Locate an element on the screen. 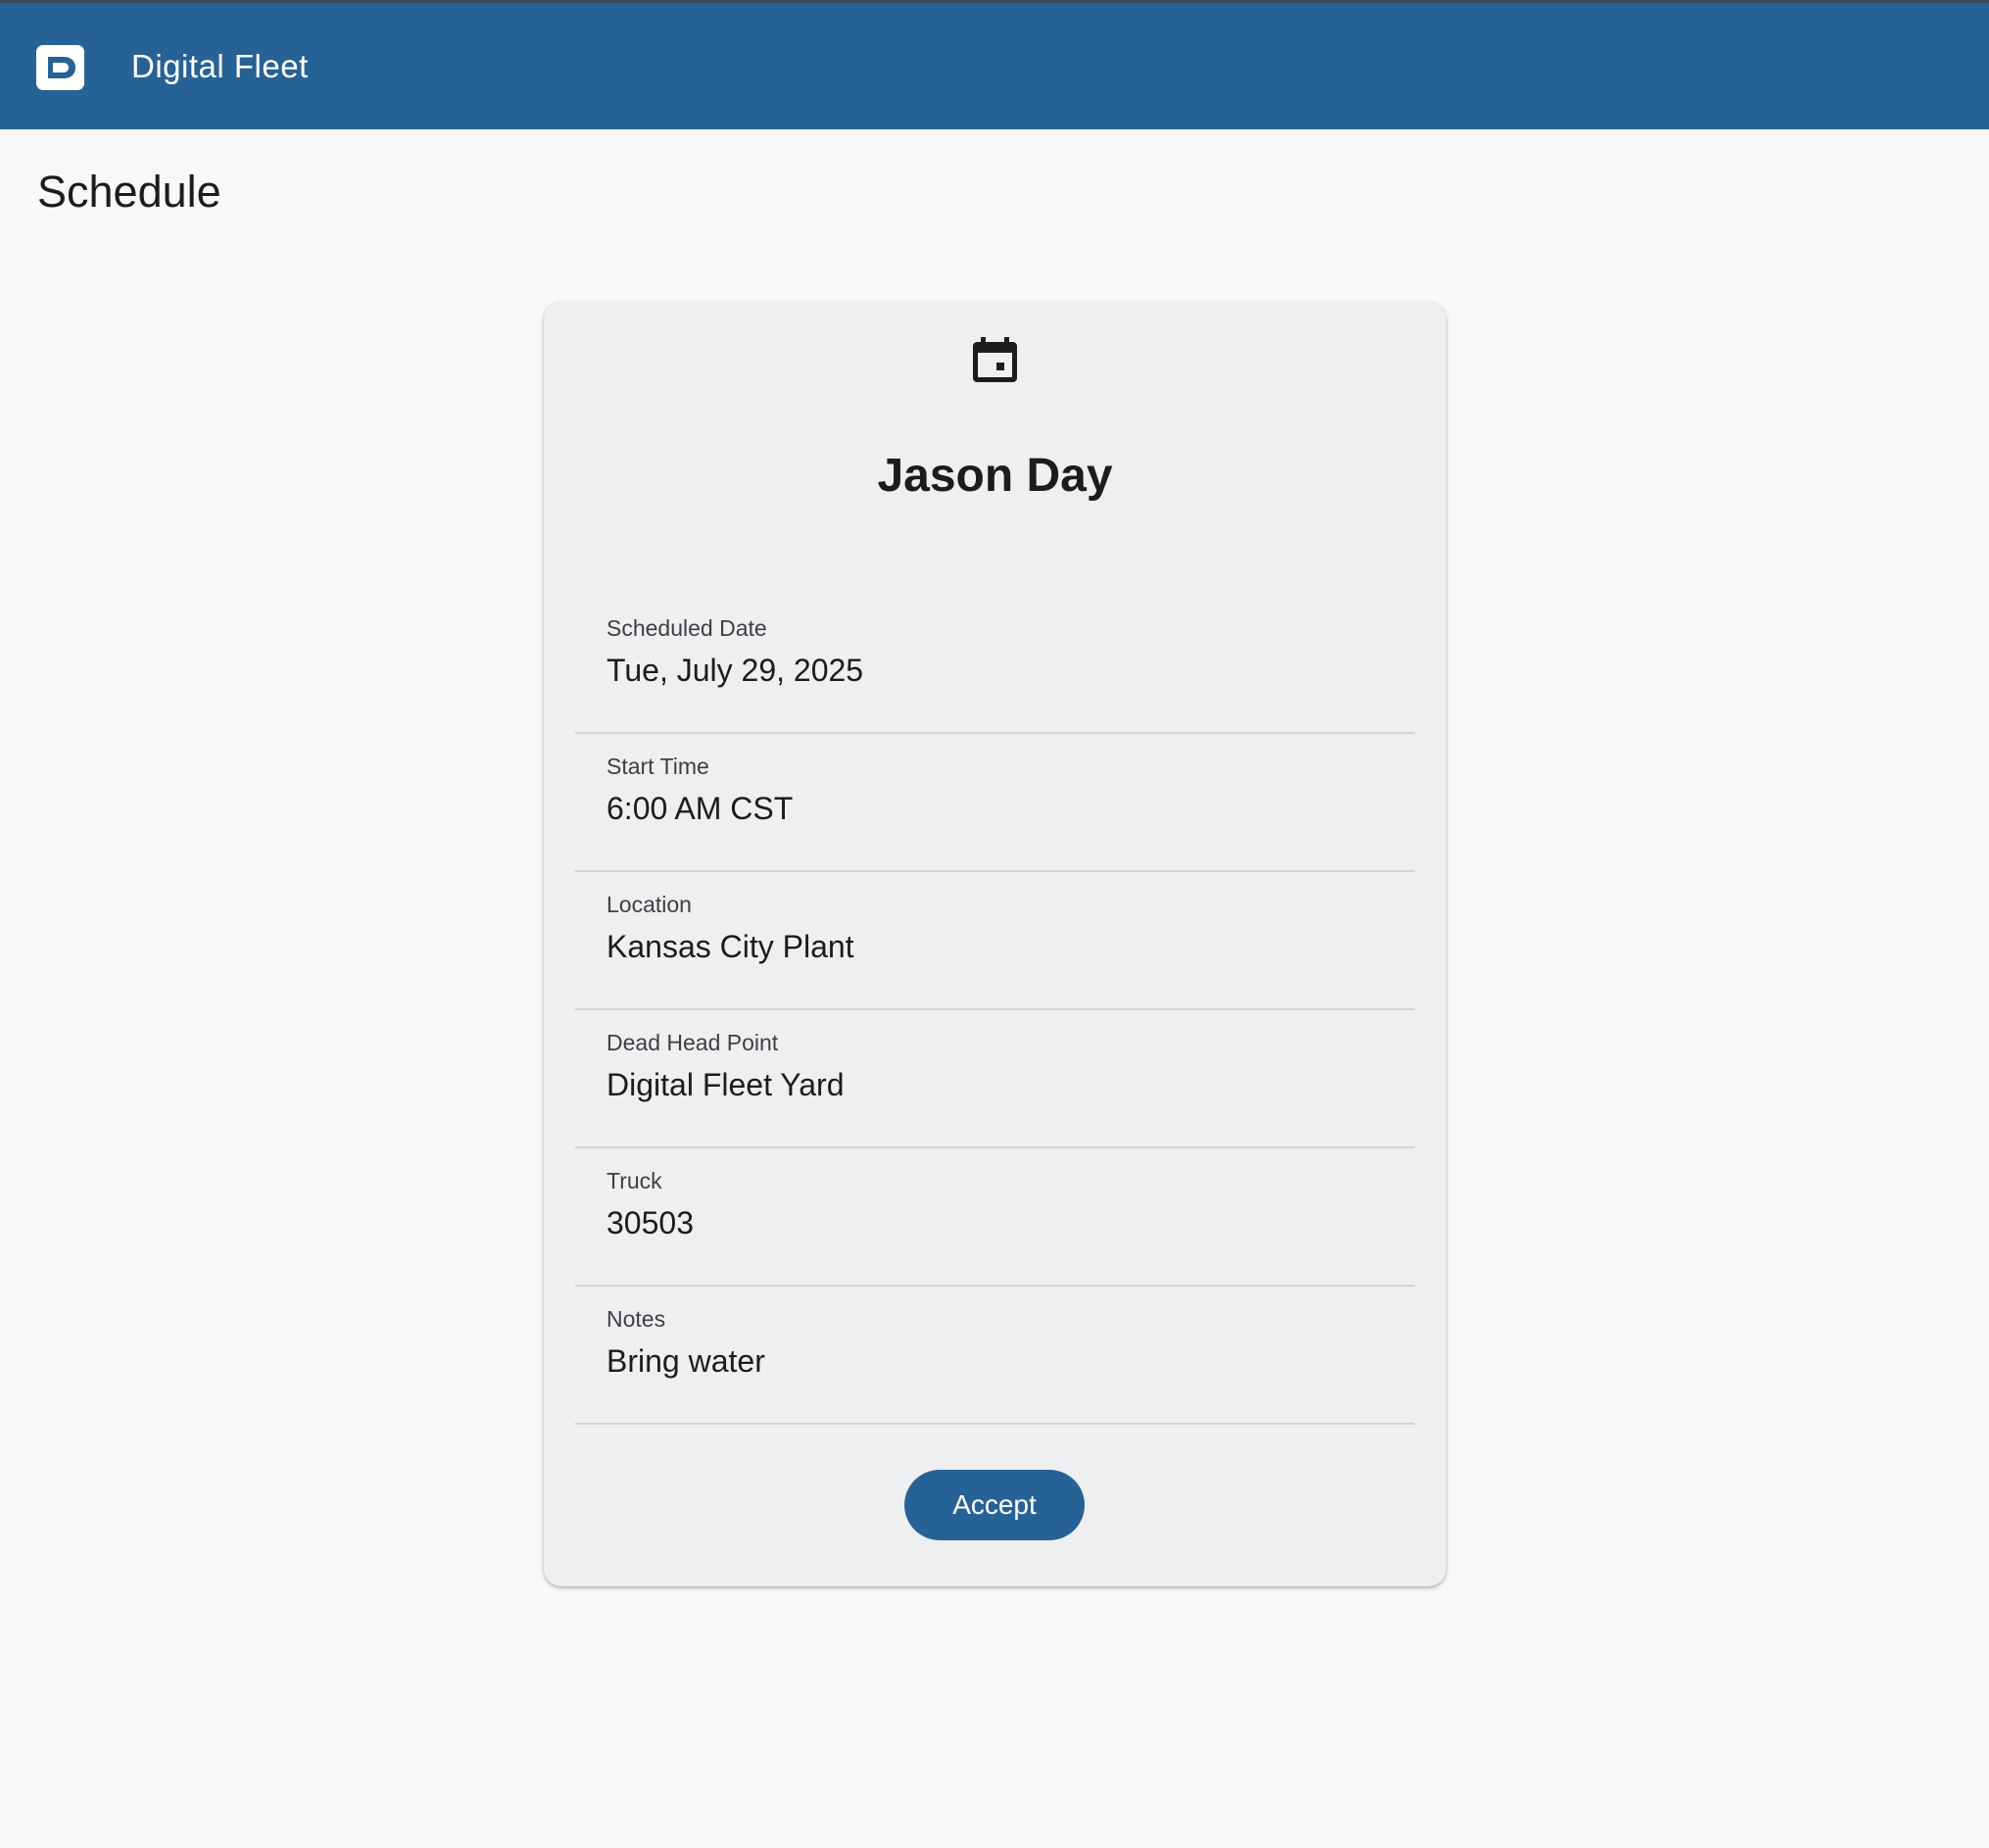 This screenshot has height=1848, width=1989. field-value: Bring water is located at coordinates (685, 1361).